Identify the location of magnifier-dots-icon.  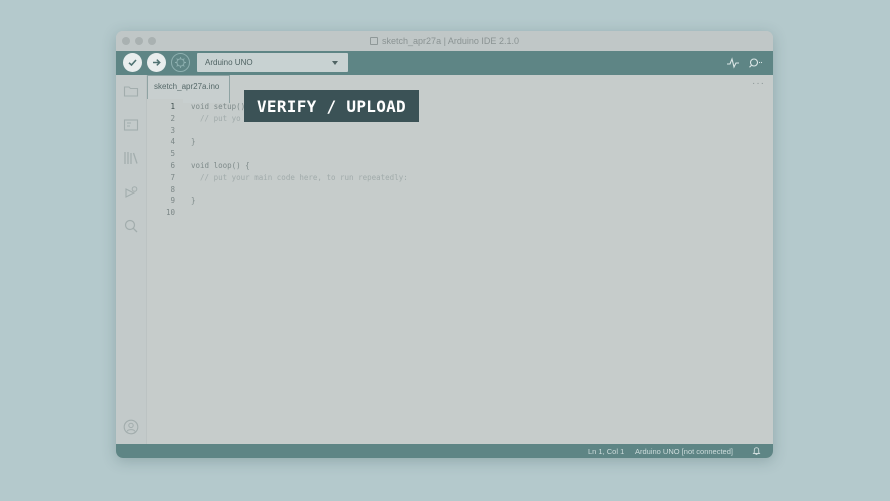
(756, 63).